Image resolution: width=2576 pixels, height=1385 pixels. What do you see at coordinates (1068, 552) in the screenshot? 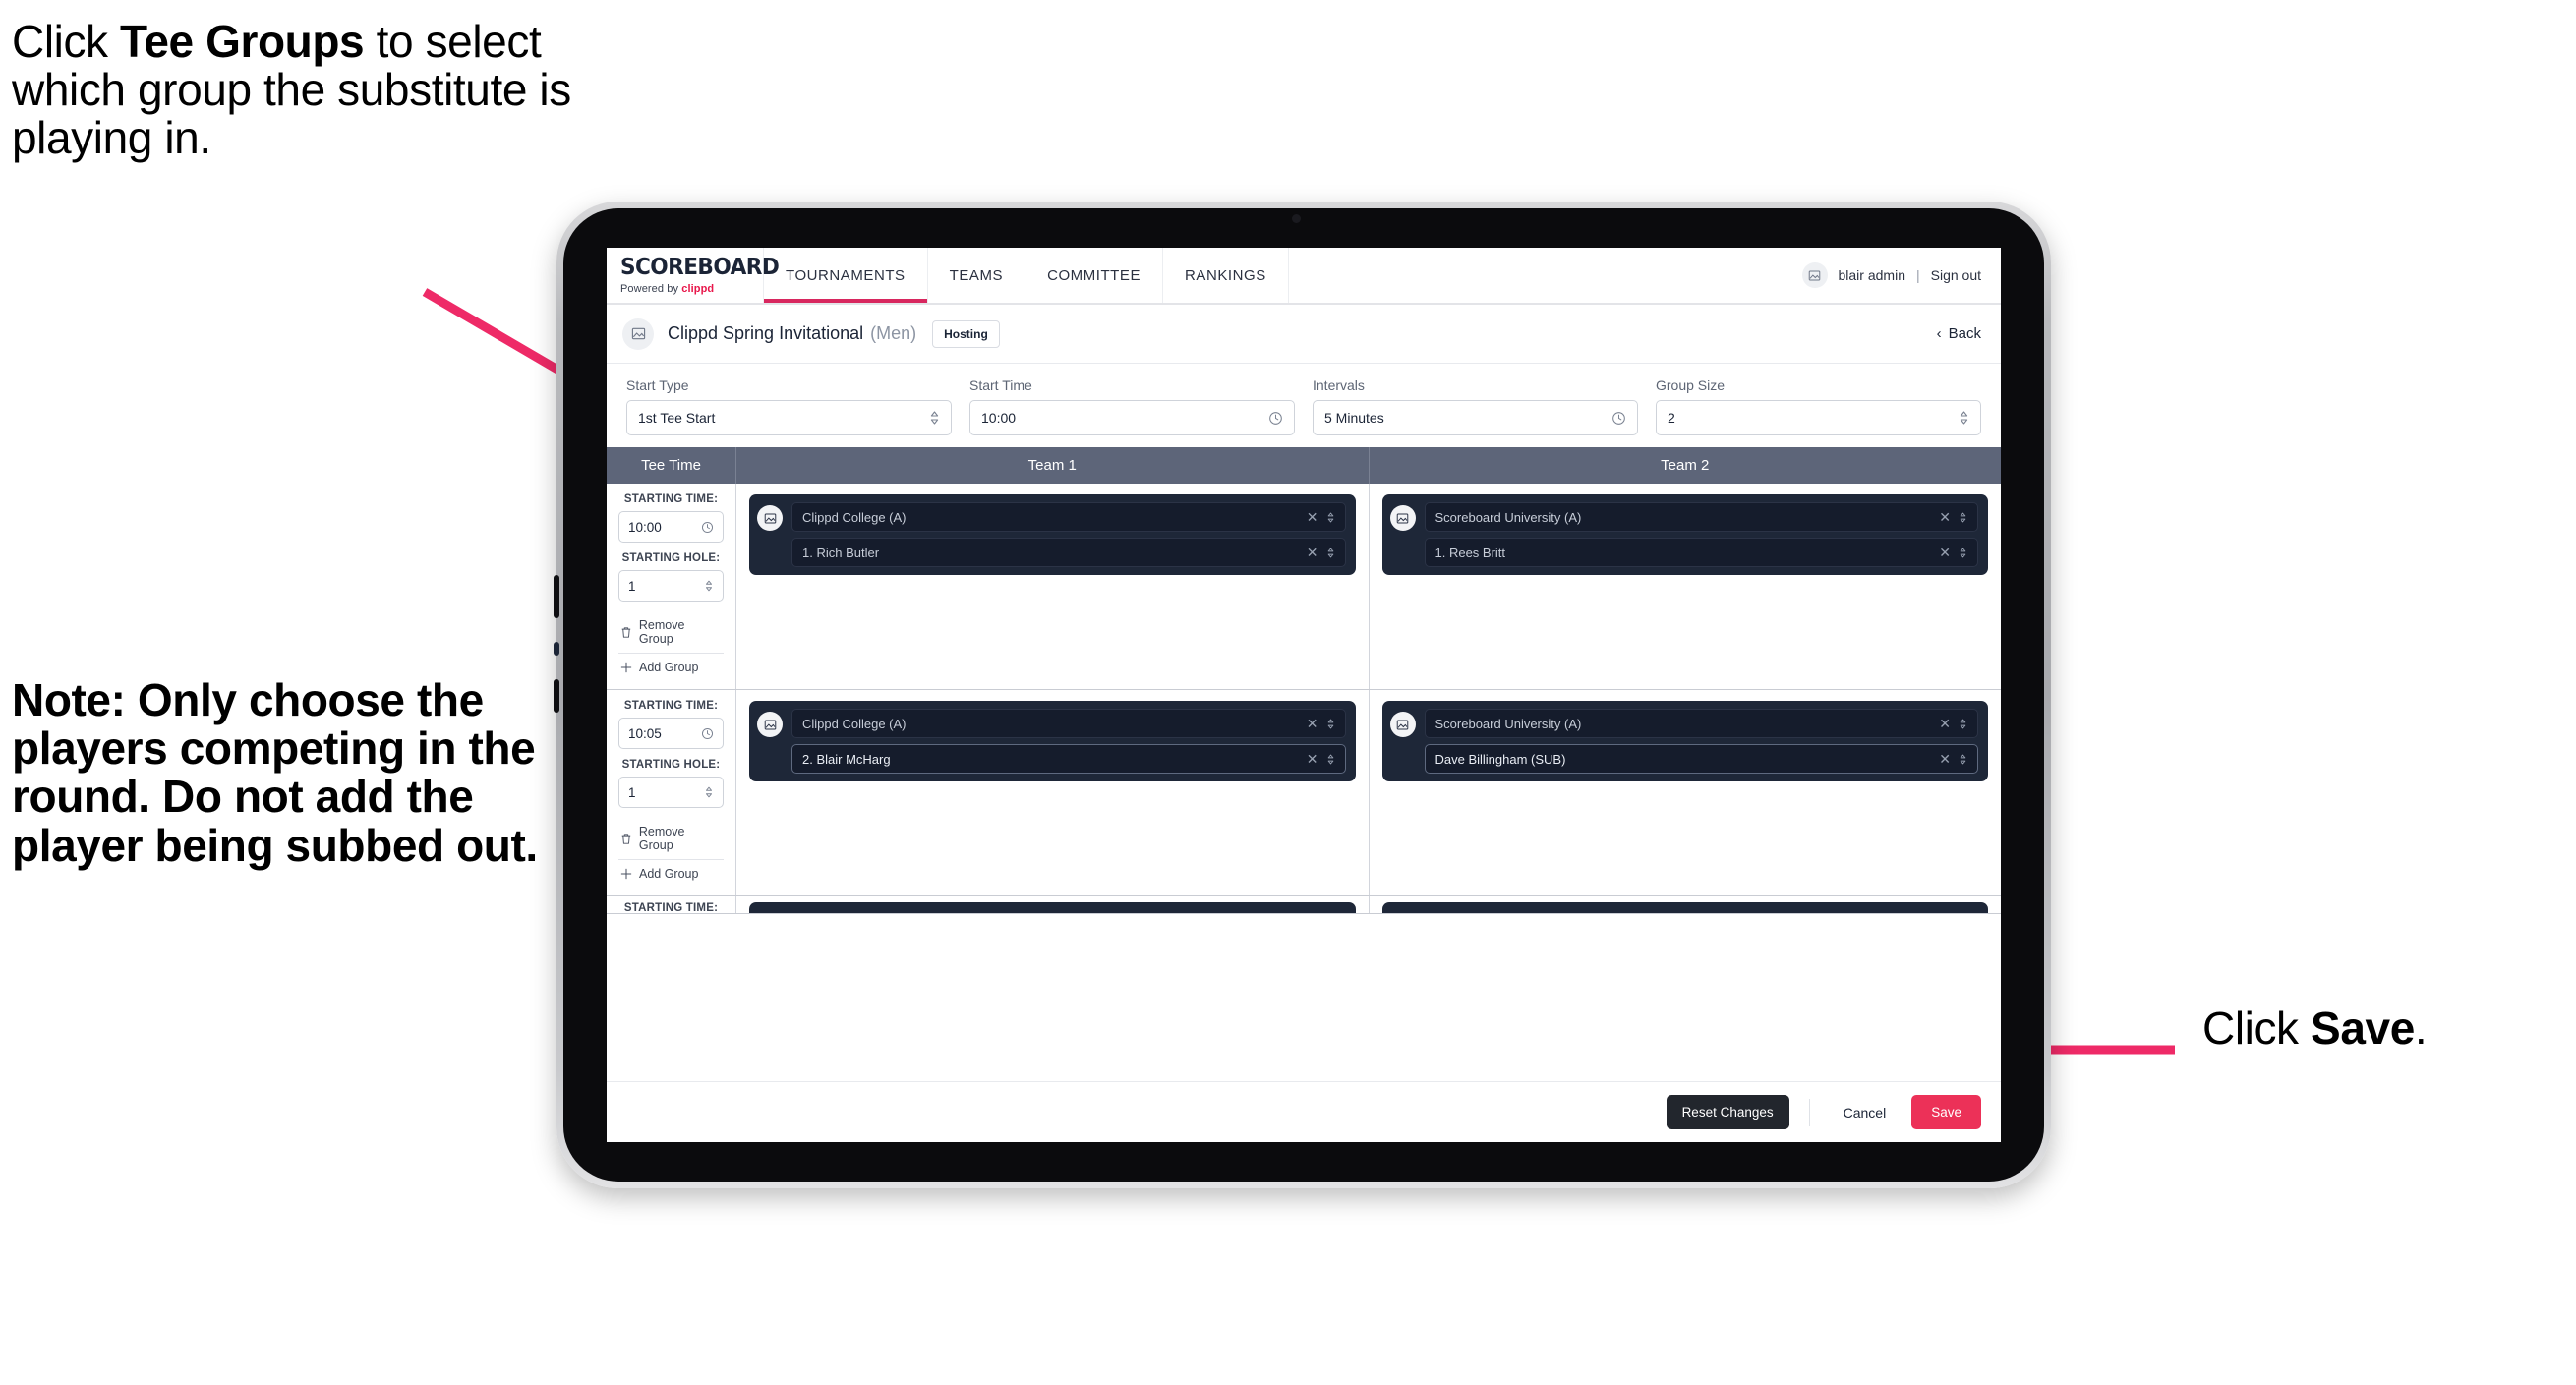
I see `player-select-pill: 1. Rich Butler ✕` at bounding box center [1068, 552].